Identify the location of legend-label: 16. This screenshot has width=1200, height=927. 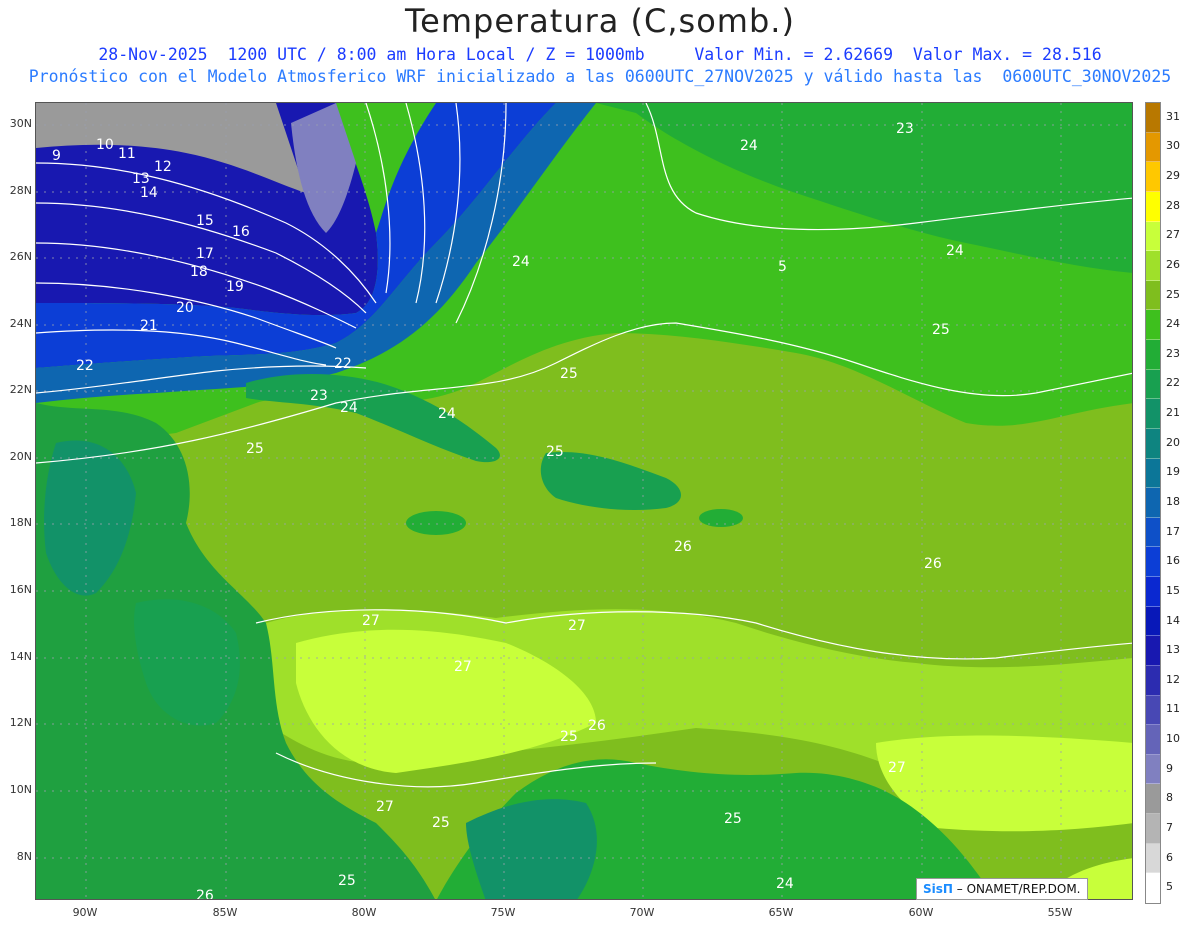
(1173, 561).